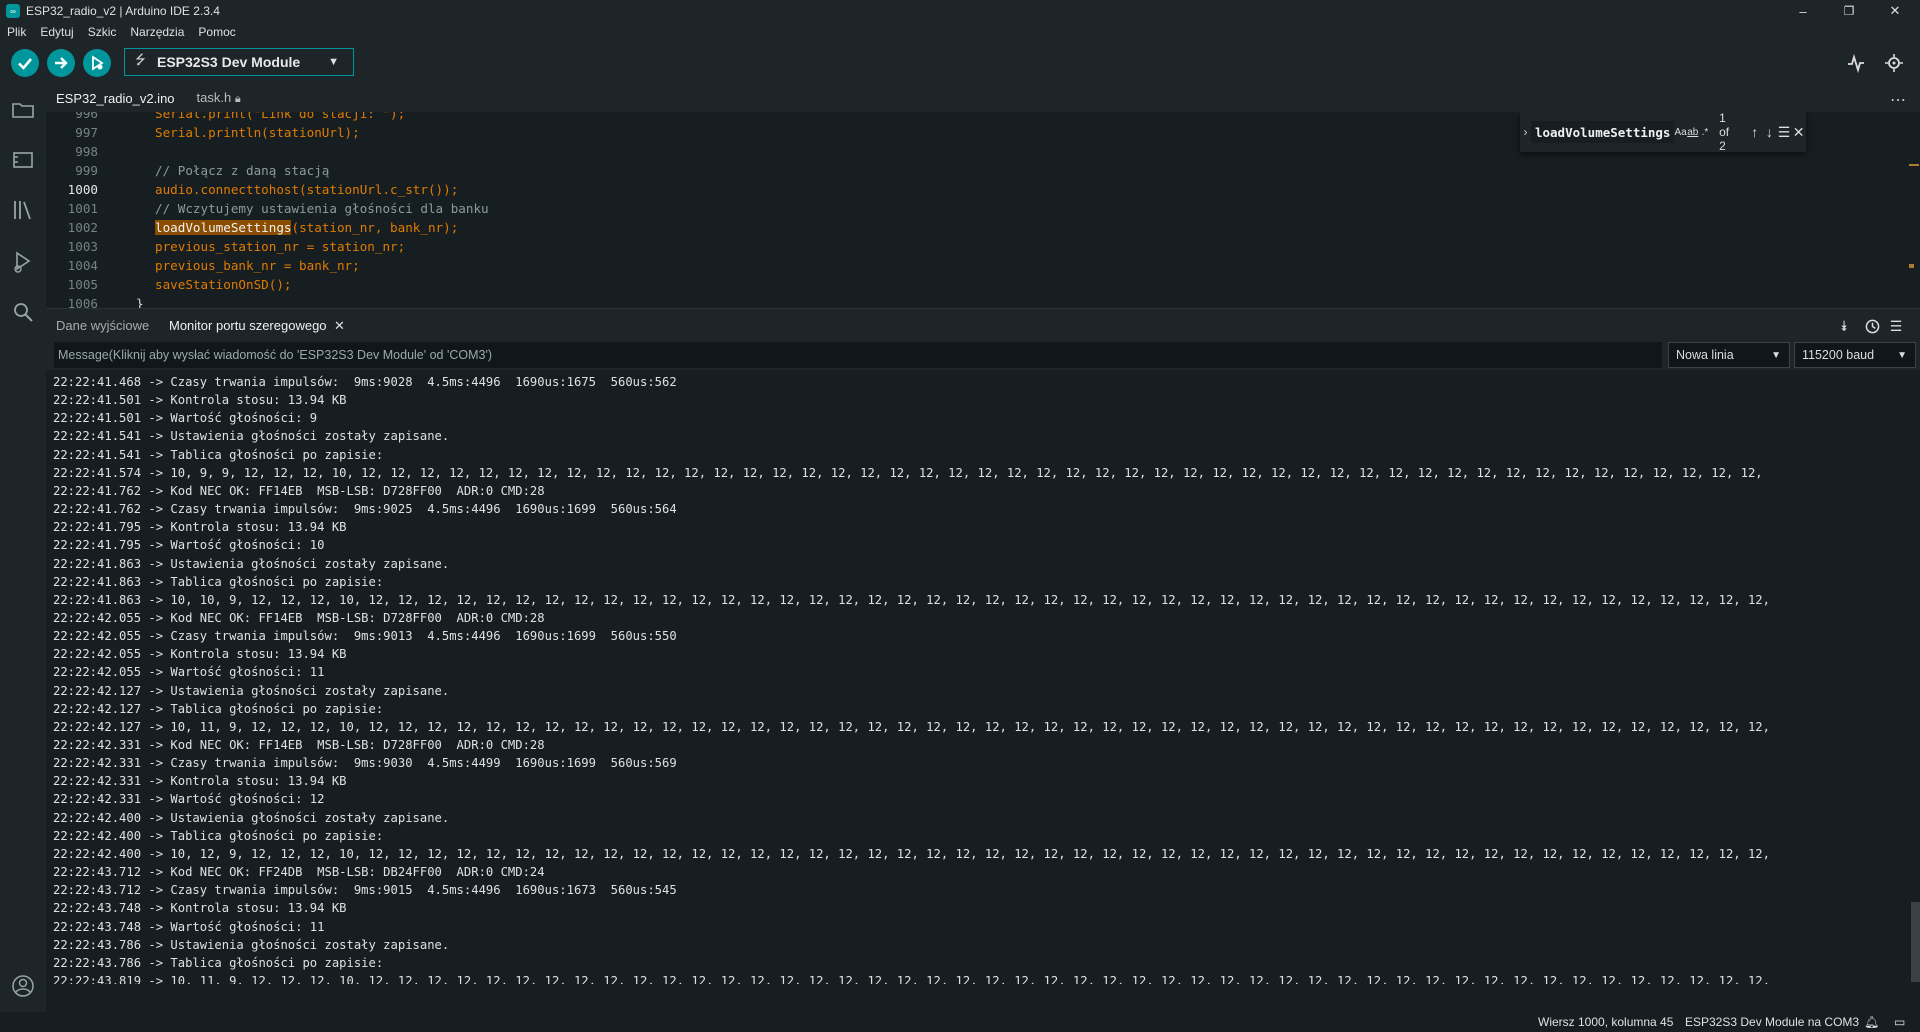 The image size is (1920, 1032). What do you see at coordinates (1914, 165) in the screenshot?
I see `ruler-mark` at bounding box center [1914, 165].